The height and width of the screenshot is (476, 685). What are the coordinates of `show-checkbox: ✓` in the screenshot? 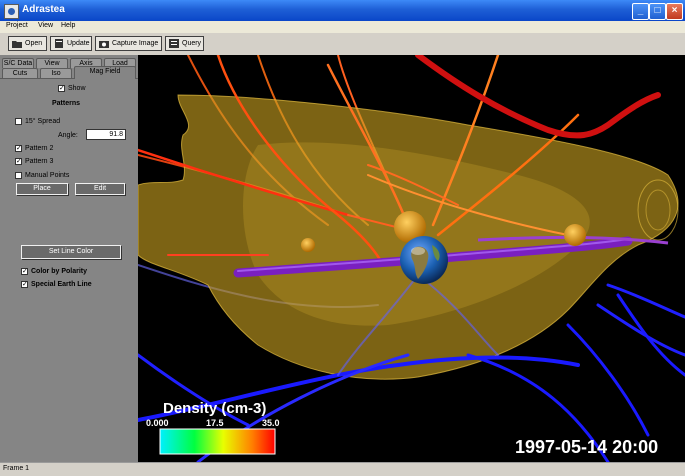 It's located at (61, 88).